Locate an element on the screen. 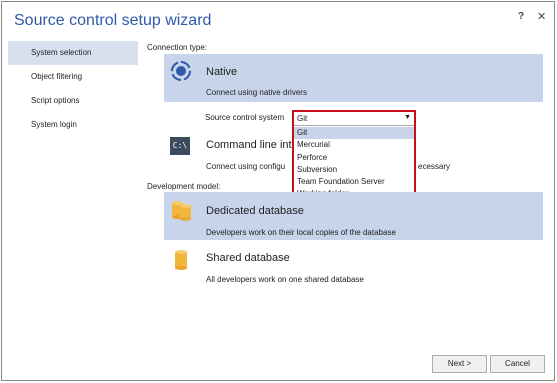 Image resolution: width=557 pixels, height=383 pixels. sidebar-item-object-filtering: Object filtering is located at coordinates (73, 77).